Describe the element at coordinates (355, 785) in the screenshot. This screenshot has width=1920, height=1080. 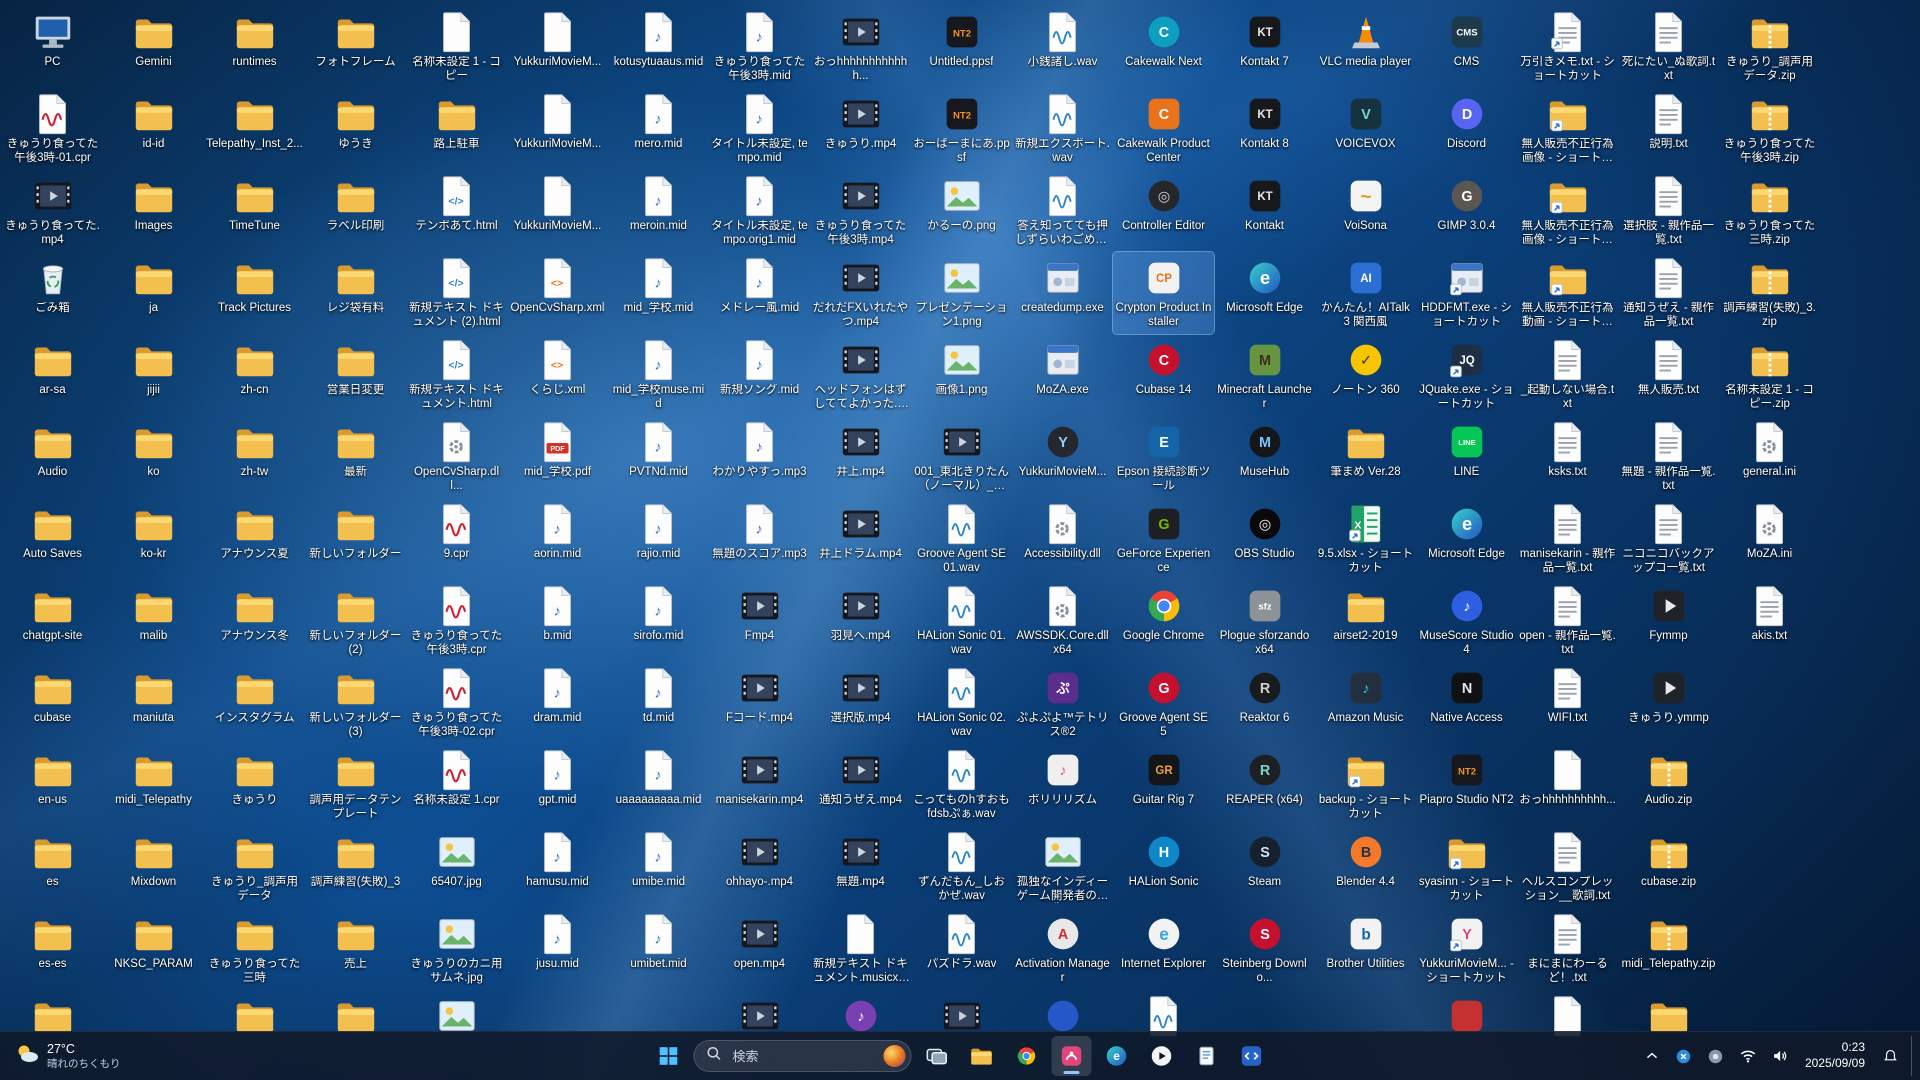
I see `desktop-icon: 調声用データテンプレート` at that location.